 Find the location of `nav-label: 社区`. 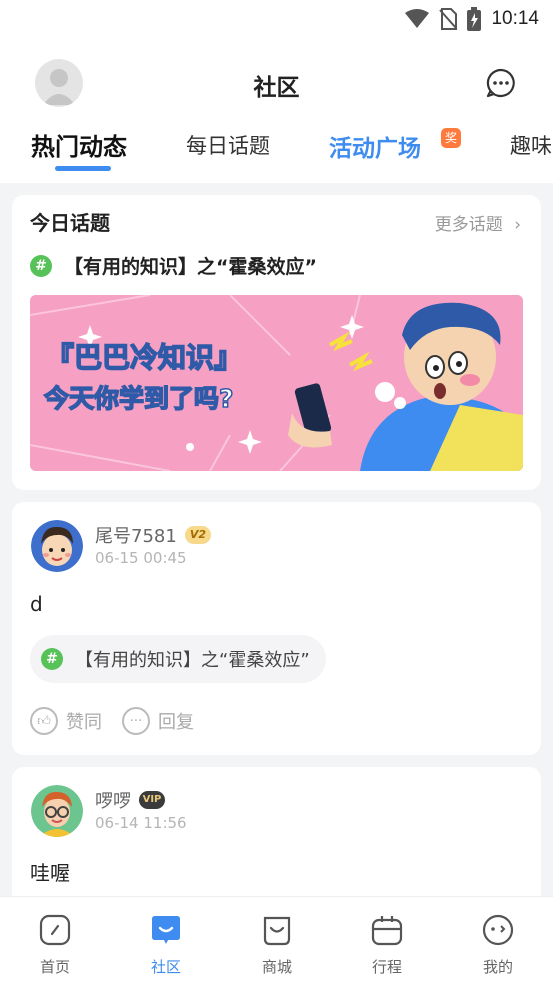

nav-label: 社区 is located at coordinates (165, 967).